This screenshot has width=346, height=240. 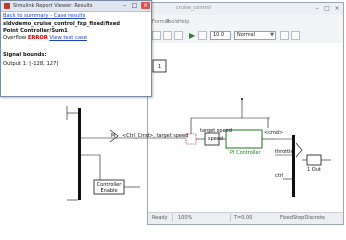 I want to click on report-title: Simulink Report Viewer: Results, so click(x=53, y=6).